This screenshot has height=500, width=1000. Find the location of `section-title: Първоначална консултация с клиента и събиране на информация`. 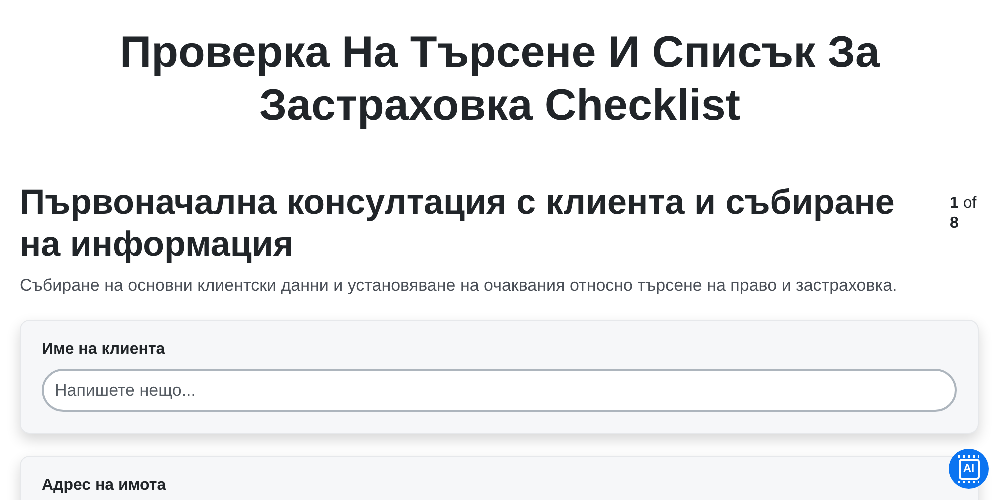

section-title: Първоначална консултация с клиента и събиране на информация is located at coordinates (458, 224).